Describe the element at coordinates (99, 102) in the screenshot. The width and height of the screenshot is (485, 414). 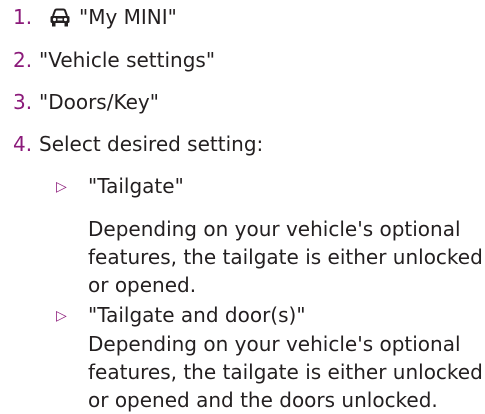
I see `step-text: "Doors/Key"` at that location.